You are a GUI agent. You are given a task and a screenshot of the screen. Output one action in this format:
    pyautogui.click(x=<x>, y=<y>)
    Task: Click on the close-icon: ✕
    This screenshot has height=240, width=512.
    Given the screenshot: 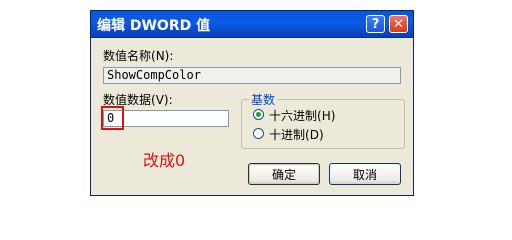 What is the action you would take?
    pyautogui.click(x=398, y=24)
    